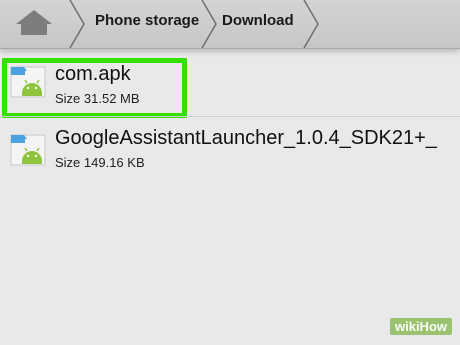 This screenshot has height=345, width=460. I want to click on wikihow-watermark: wikiHow, so click(420, 326).